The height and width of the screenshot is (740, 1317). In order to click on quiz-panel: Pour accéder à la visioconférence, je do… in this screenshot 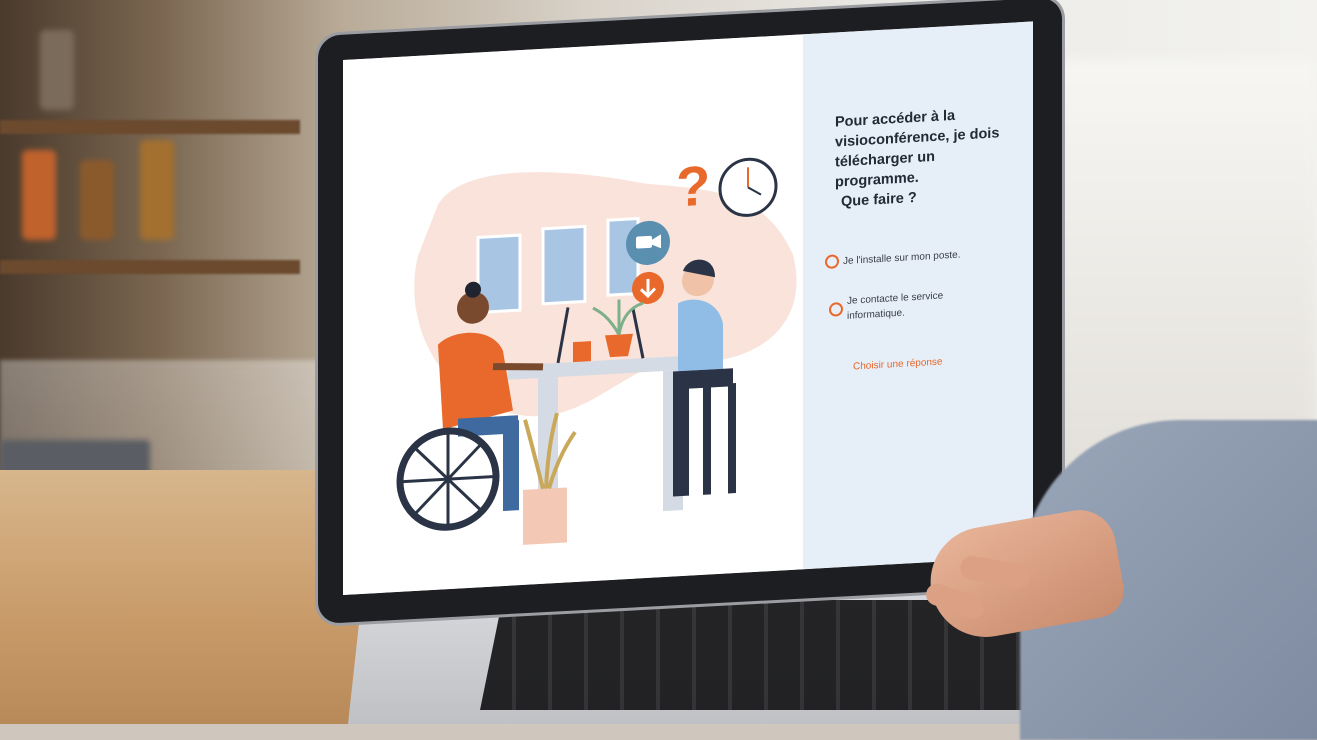, I will do `click(918, 295)`.